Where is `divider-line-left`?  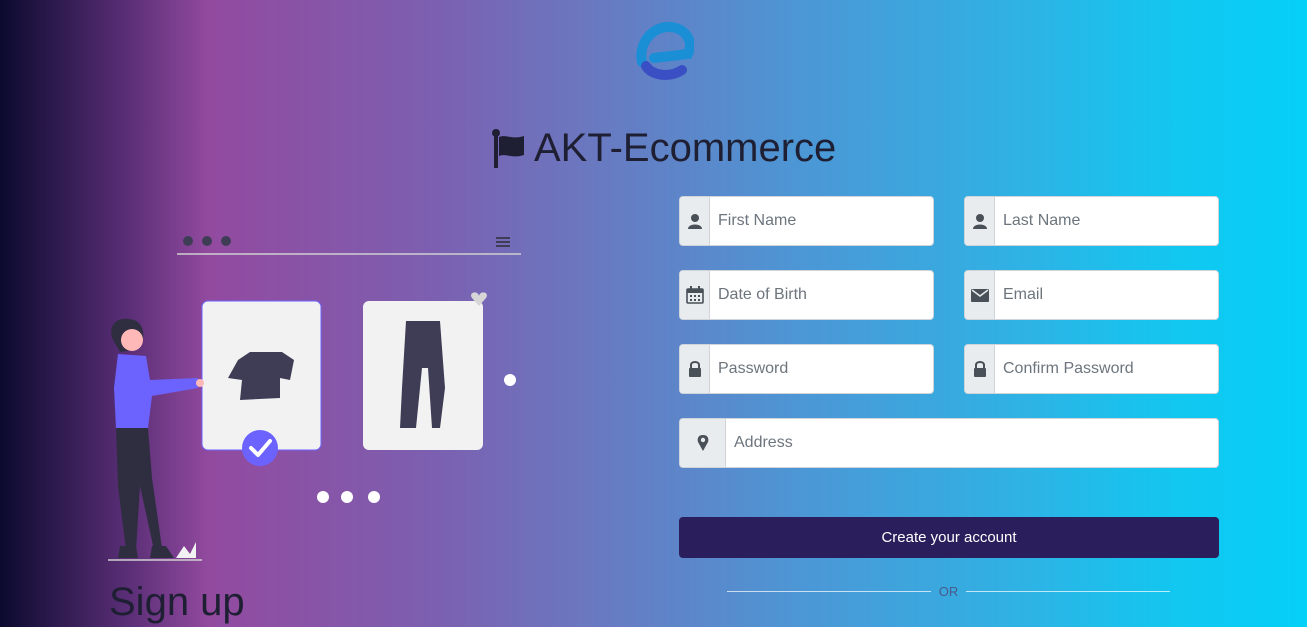 divider-line-left is located at coordinates (829, 591).